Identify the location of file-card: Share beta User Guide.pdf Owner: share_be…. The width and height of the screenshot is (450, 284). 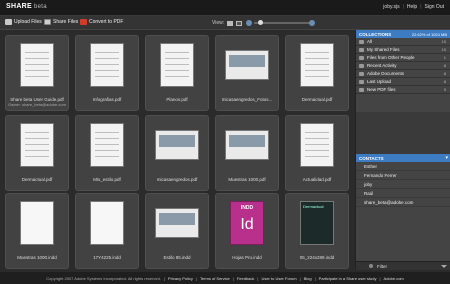
(37, 73).